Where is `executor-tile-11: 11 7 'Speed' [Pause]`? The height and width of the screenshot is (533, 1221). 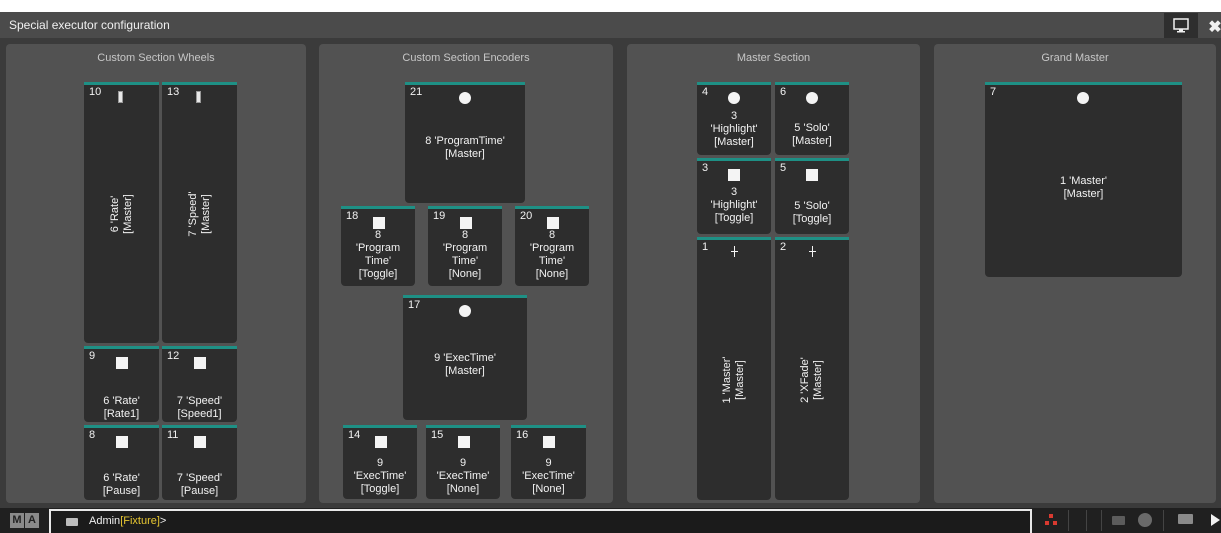
executor-tile-11: 11 7 'Speed' [Pause] is located at coordinates (199, 462).